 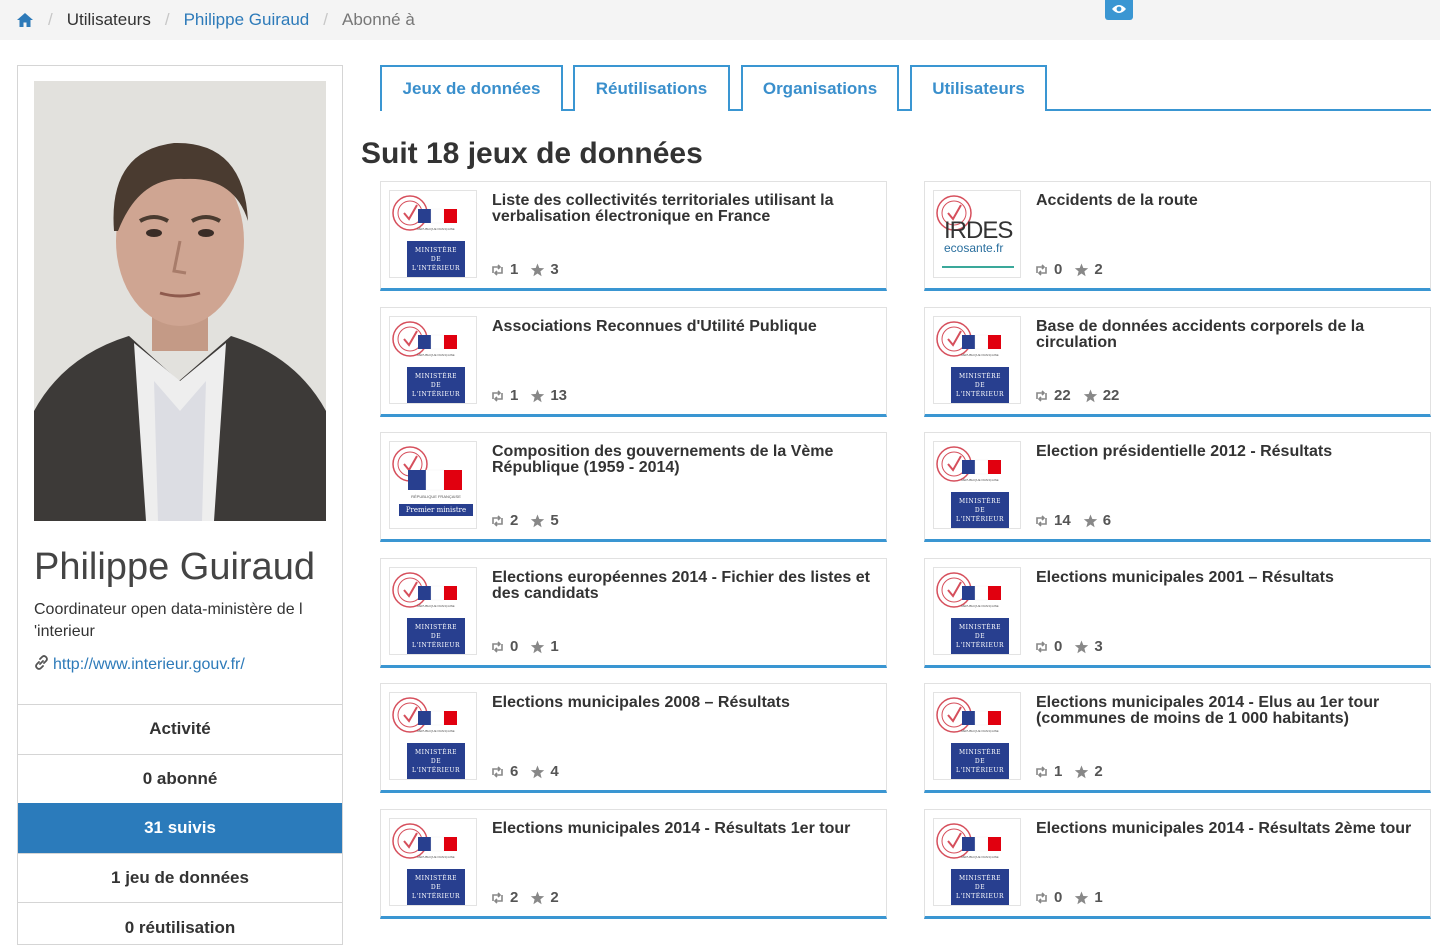 What do you see at coordinates (651, 88) in the screenshot?
I see `tab-reuses: Réutilisations` at bounding box center [651, 88].